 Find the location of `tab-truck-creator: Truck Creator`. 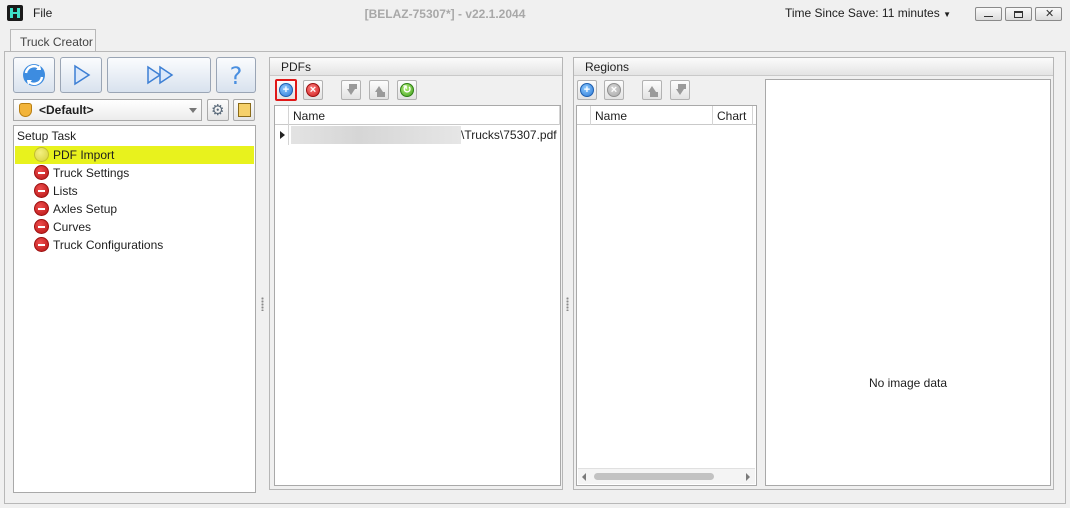

tab-truck-creator: Truck Creator is located at coordinates (53, 40).